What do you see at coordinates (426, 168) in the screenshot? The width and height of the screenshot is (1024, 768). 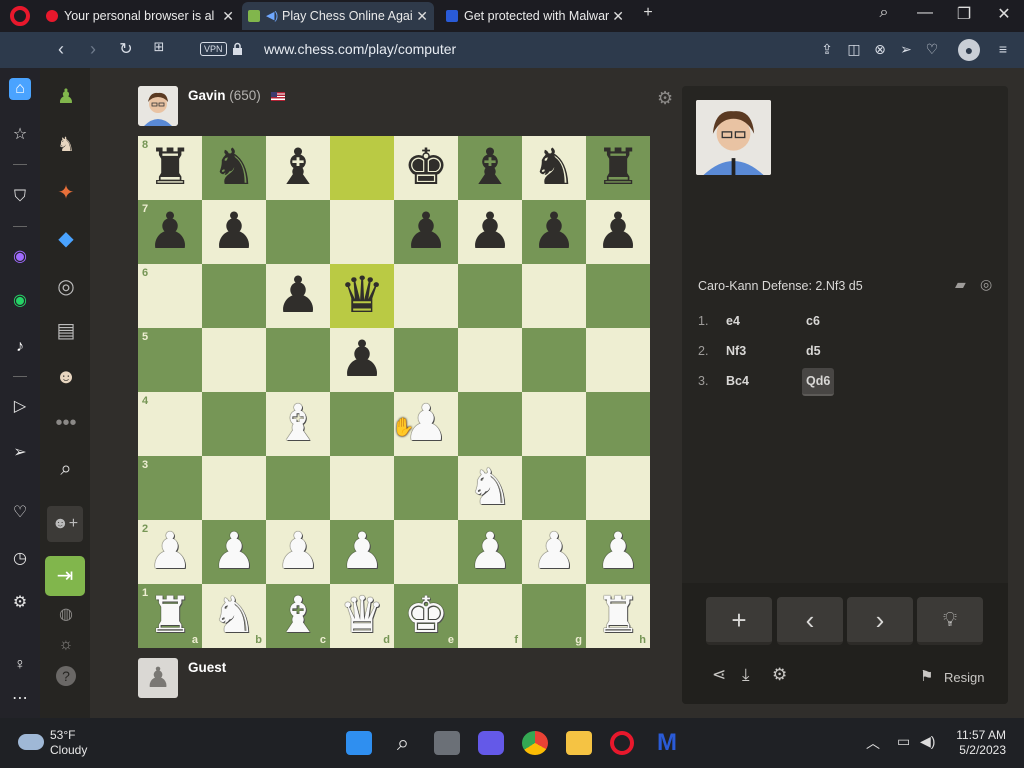 I see `black-king-e8: ♚` at bounding box center [426, 168].